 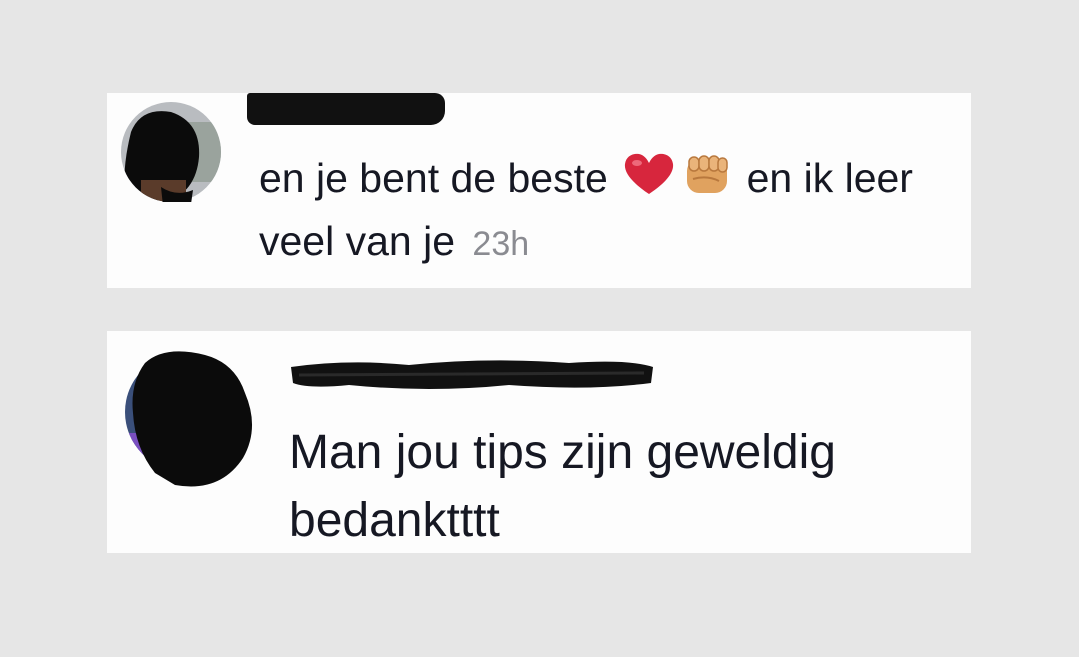 I want to click on comment-timestamp: 23h, so click(x=501, y=243).